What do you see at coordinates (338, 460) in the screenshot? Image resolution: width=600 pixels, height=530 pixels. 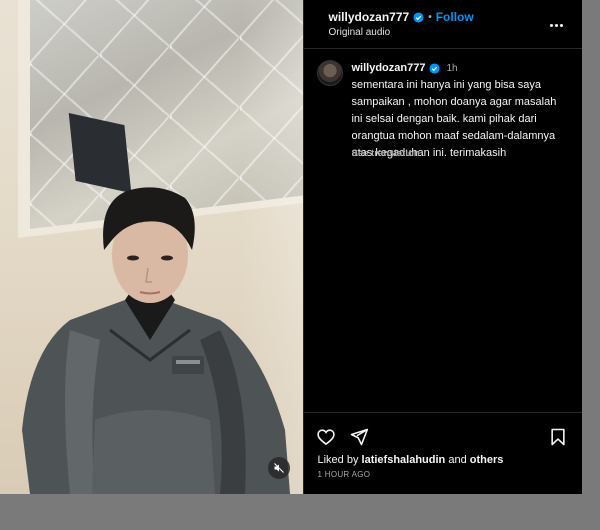 I see `liked-prefix: Liked by` at bounding box center [338, 460].